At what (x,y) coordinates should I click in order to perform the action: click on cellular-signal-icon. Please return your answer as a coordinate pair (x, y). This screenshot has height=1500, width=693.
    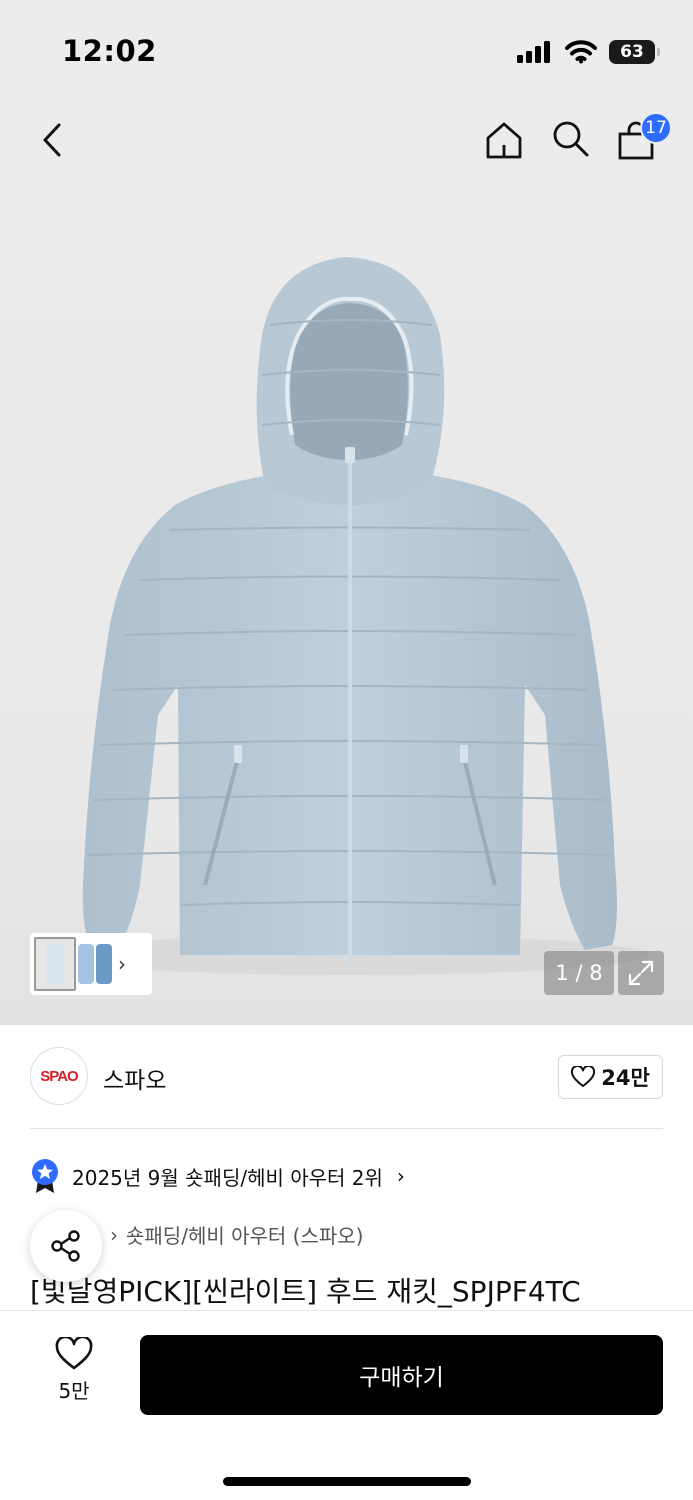
    Looking at the image, I should click on (533, 52).